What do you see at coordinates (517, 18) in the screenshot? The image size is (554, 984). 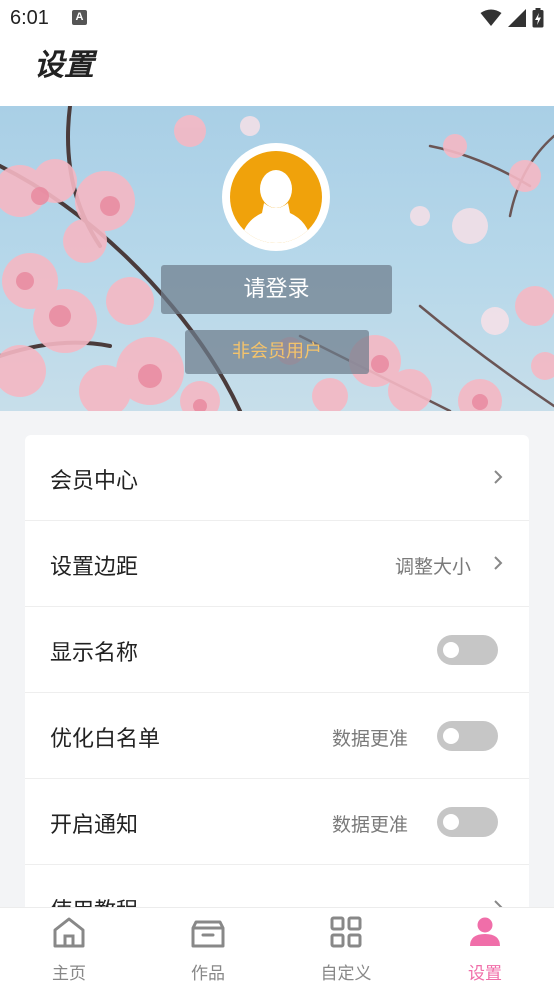 I see `cell-signal-icon` at bounding box center [517, 18].